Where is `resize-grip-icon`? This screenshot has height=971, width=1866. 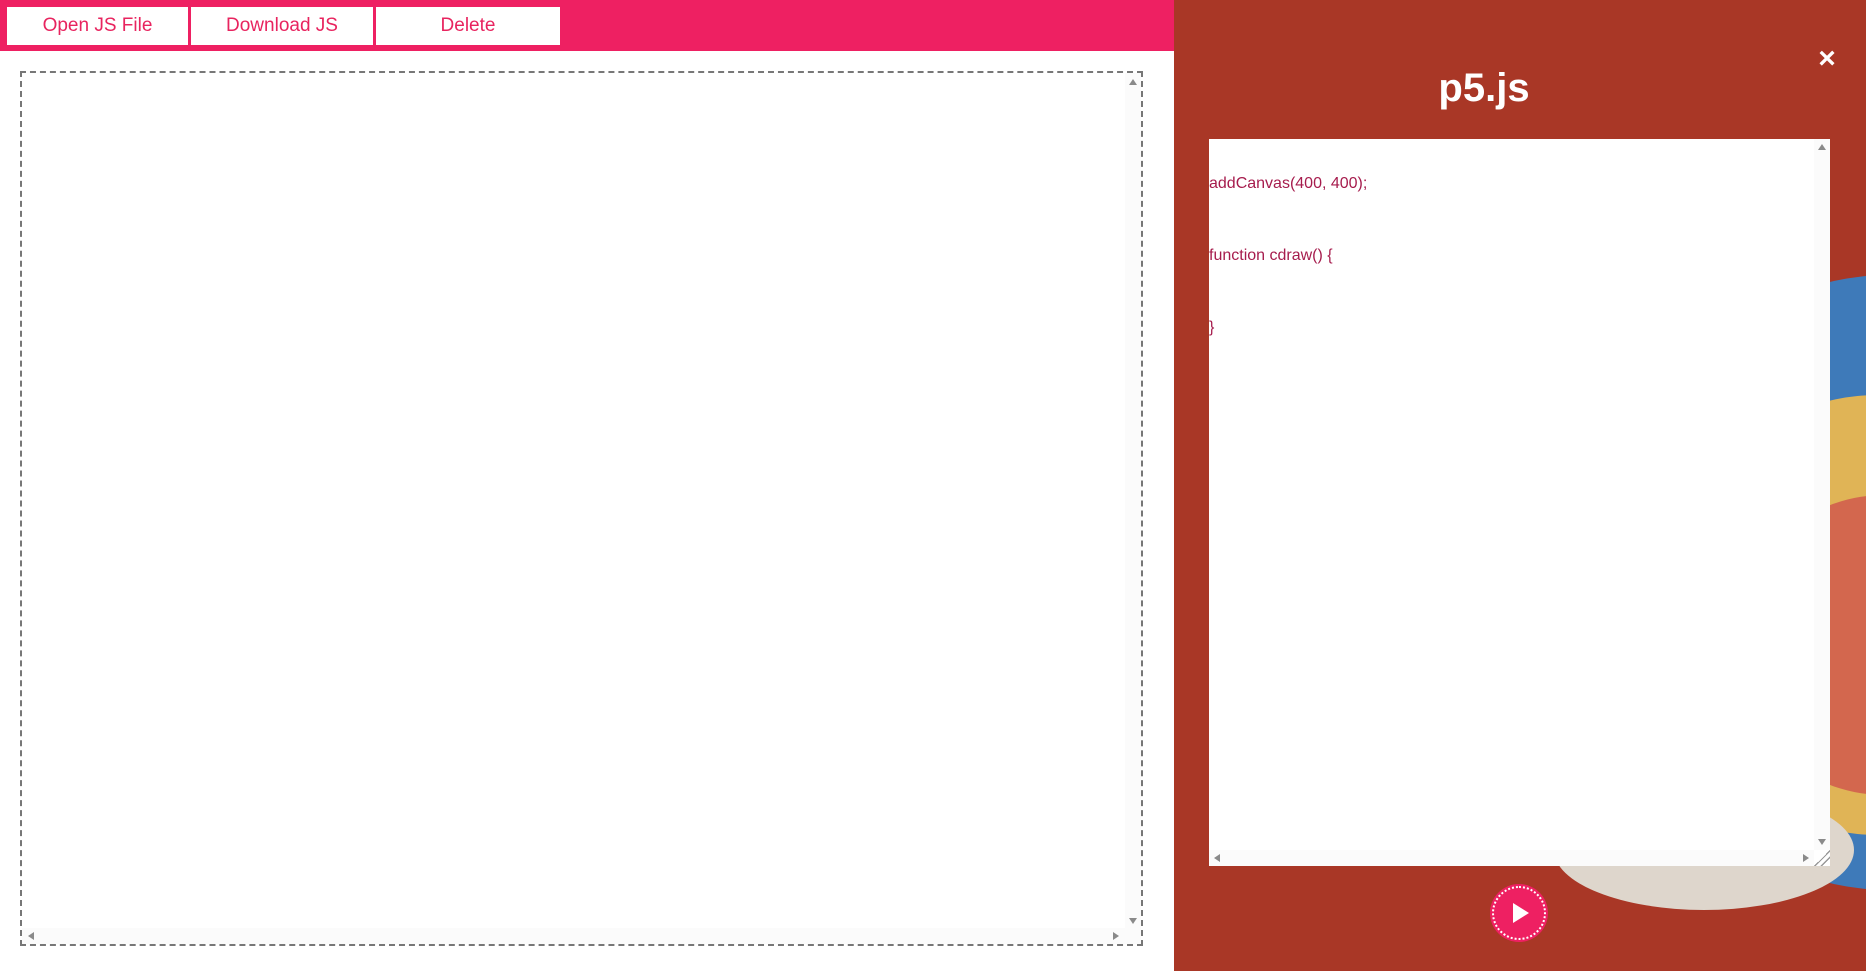
resize-grip-icon is located at coordinates (1822, 858).